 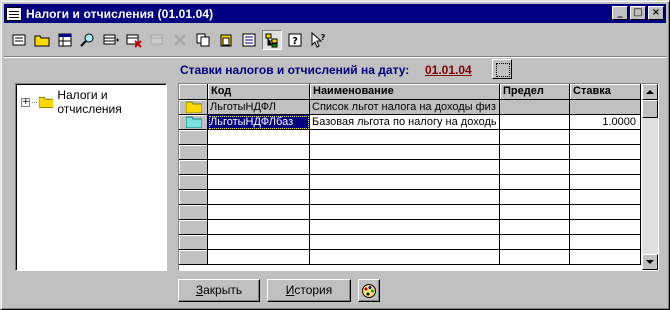 I want to click on palette-button, so click(x=369, y=290).